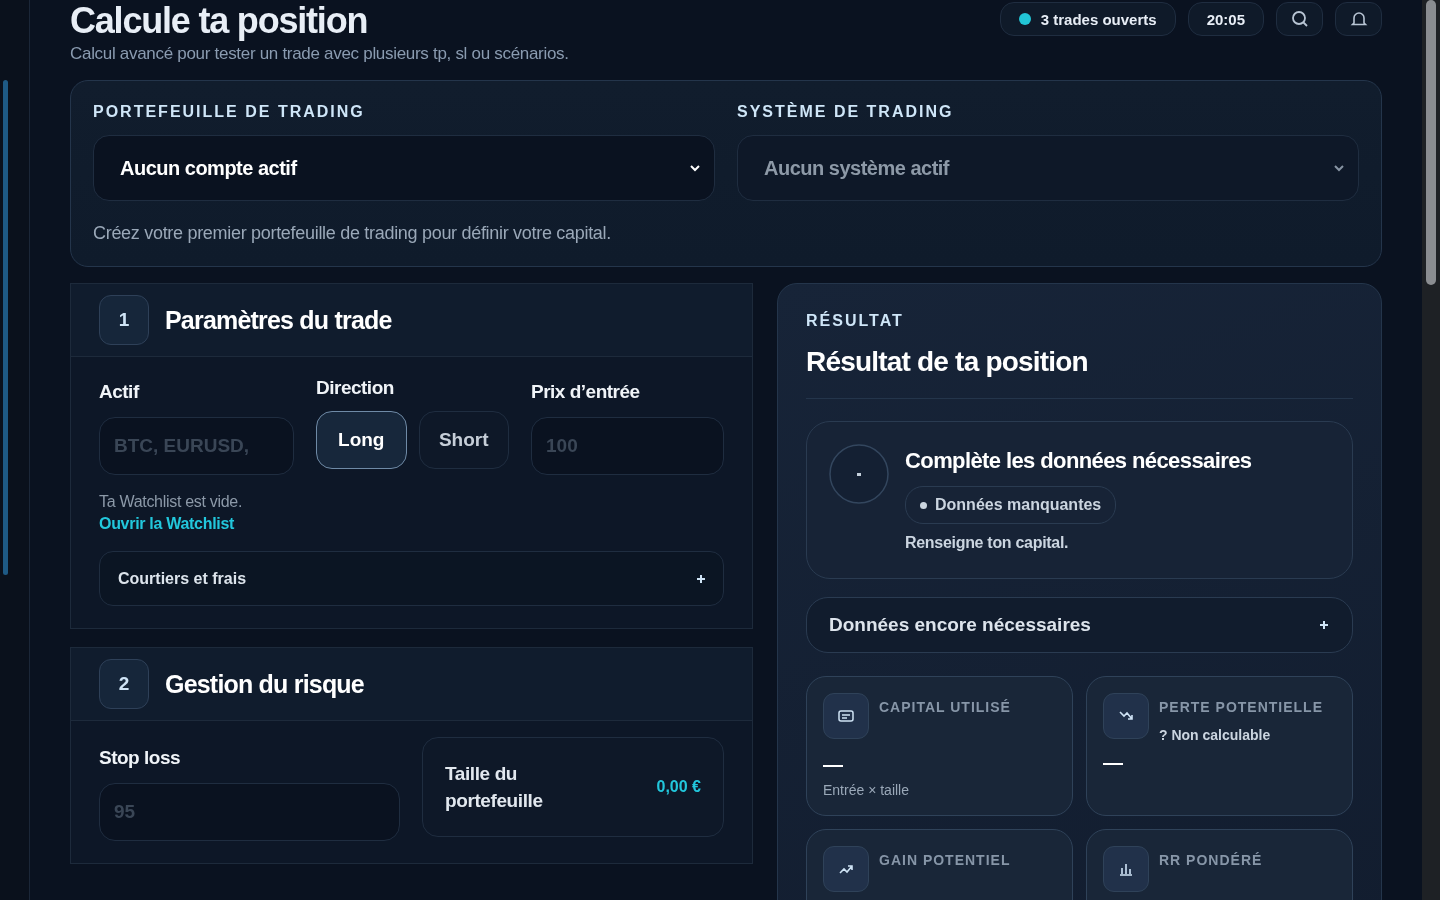  Describe the element at coordinates (124, 684) in the screenshot. I see `step-number: 2` at that location.